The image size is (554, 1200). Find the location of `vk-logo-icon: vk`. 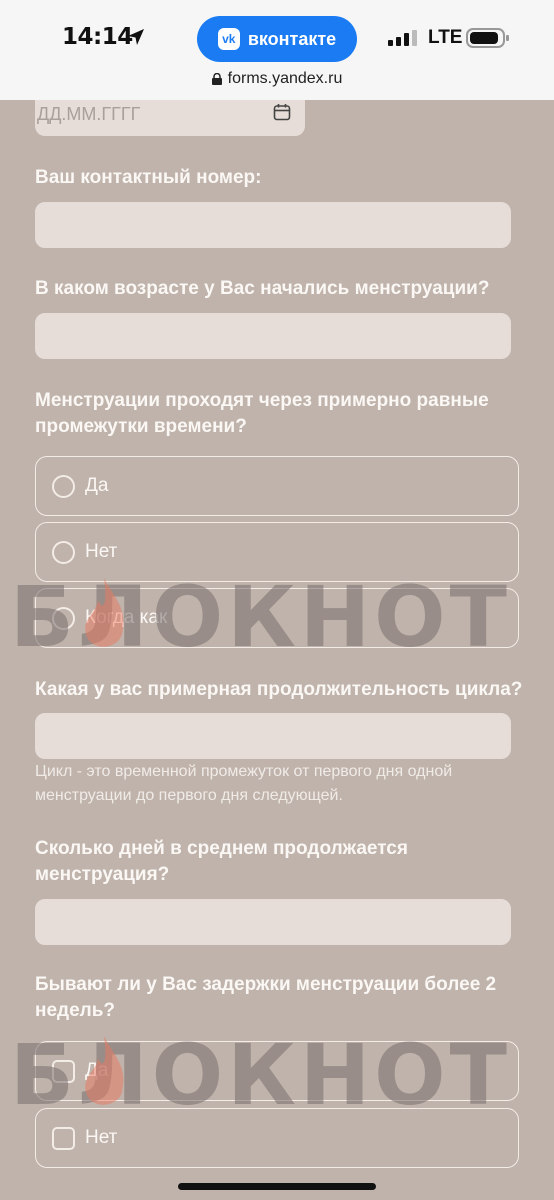

vk-logo-icon: vk is located at coordinates (228, 39).